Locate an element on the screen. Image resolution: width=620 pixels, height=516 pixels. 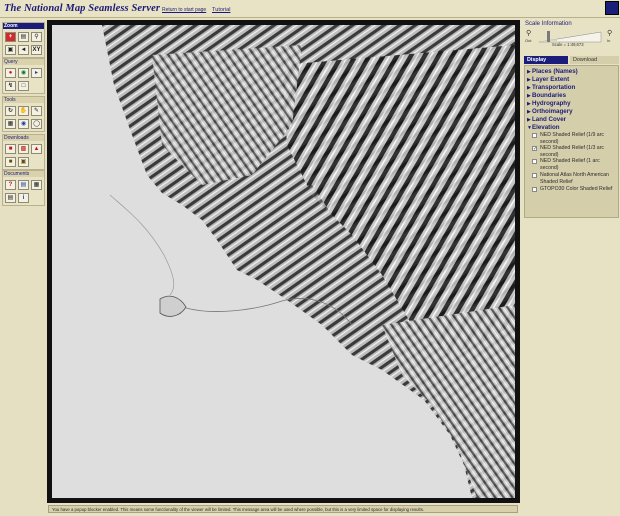
query-panel-title: Query is located at coordinates (23, 62).